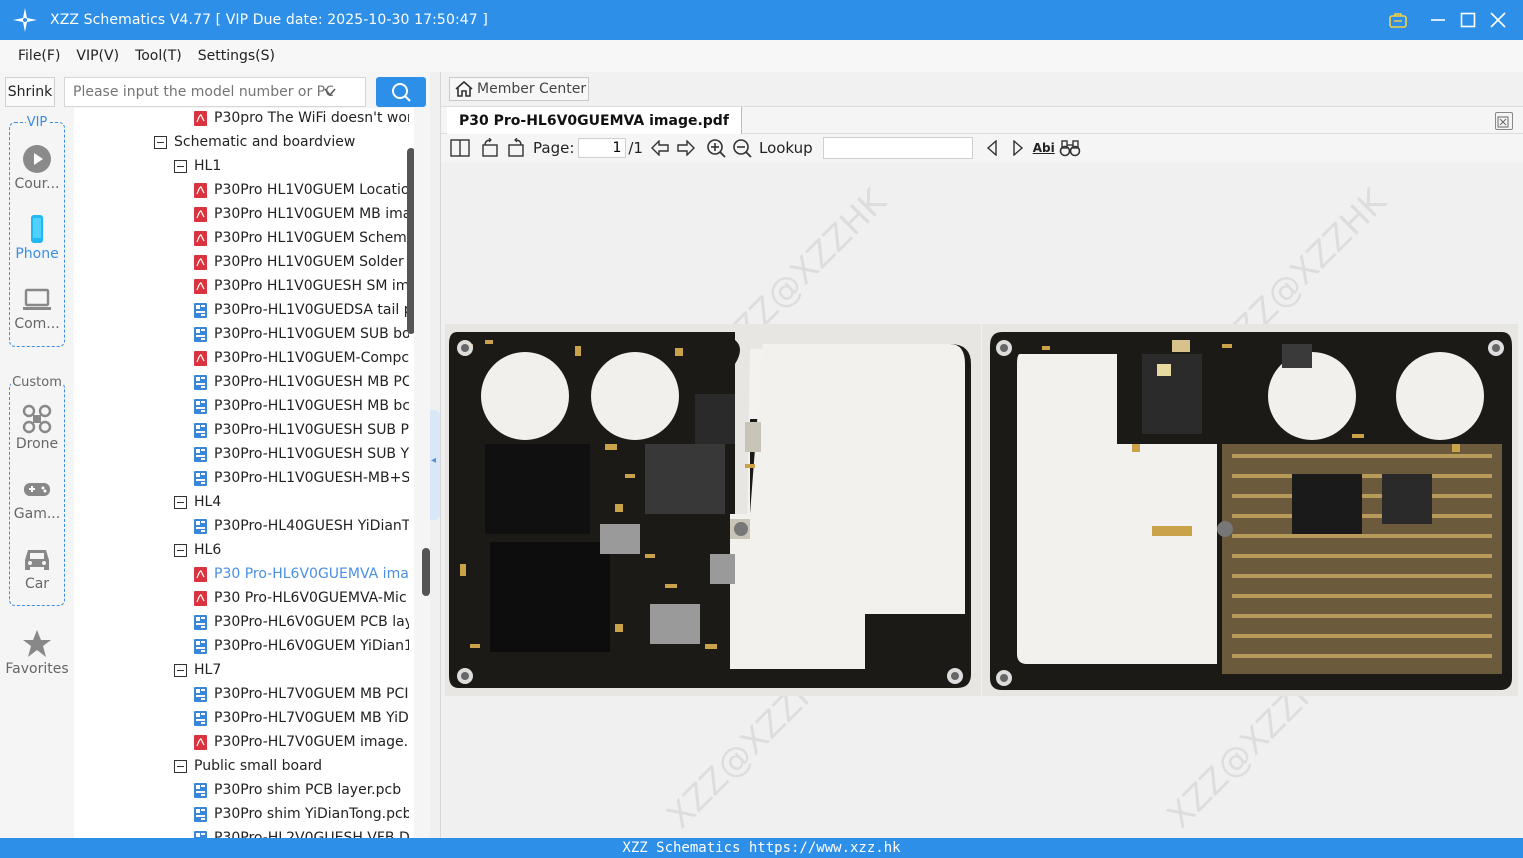  I want to click on tree-node-label: P30Pro-HL1V0GUESH MB PC, so click(311, 382).